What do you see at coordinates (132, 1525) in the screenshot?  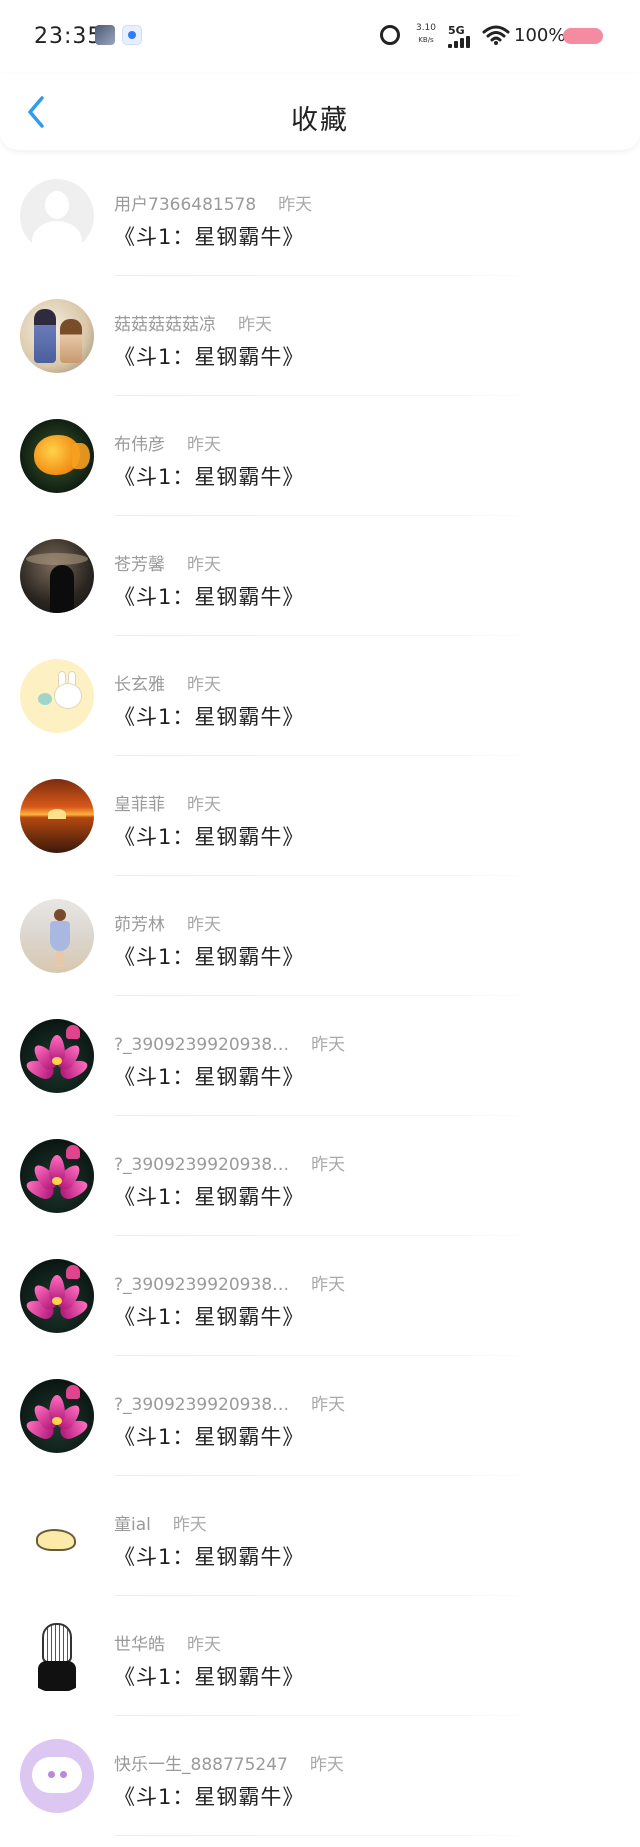 I see `user-name: 童ial` at bounding box center [132, 1525].